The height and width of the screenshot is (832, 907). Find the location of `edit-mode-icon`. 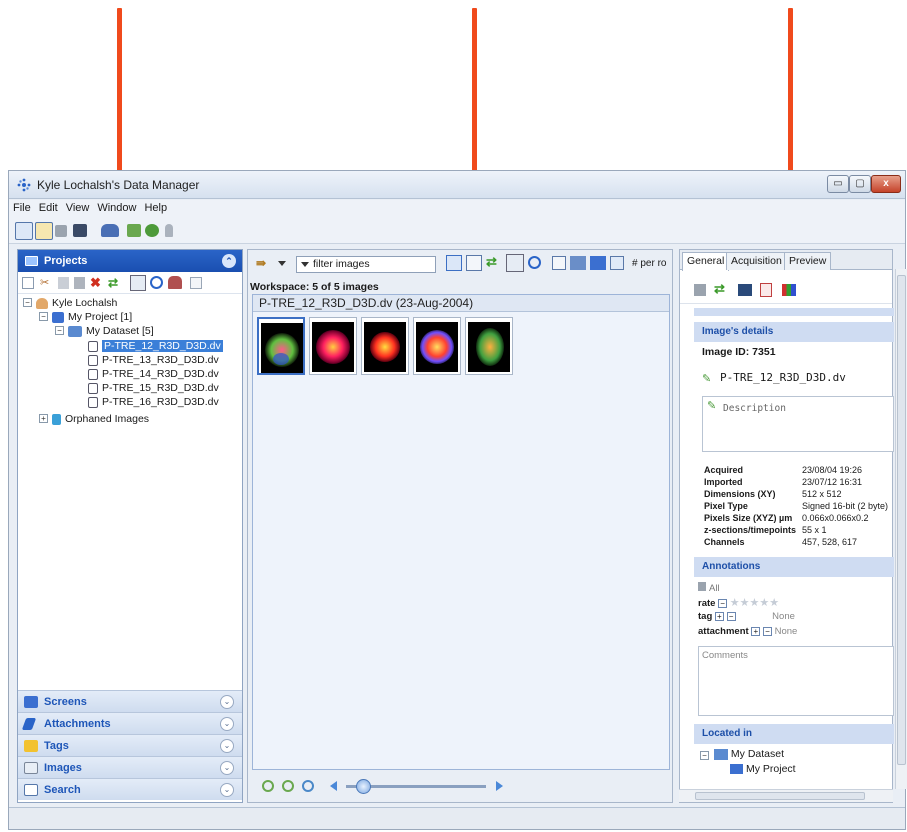

edit-mode-icon is located at coordinates (44, 231).